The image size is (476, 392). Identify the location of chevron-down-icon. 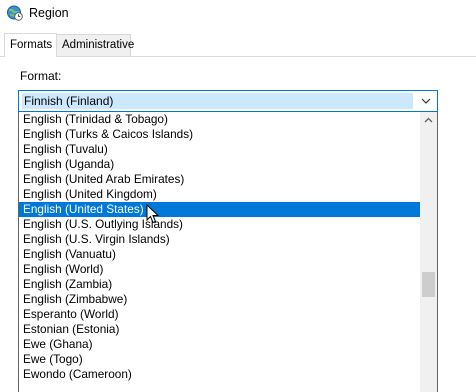
(426, 101).